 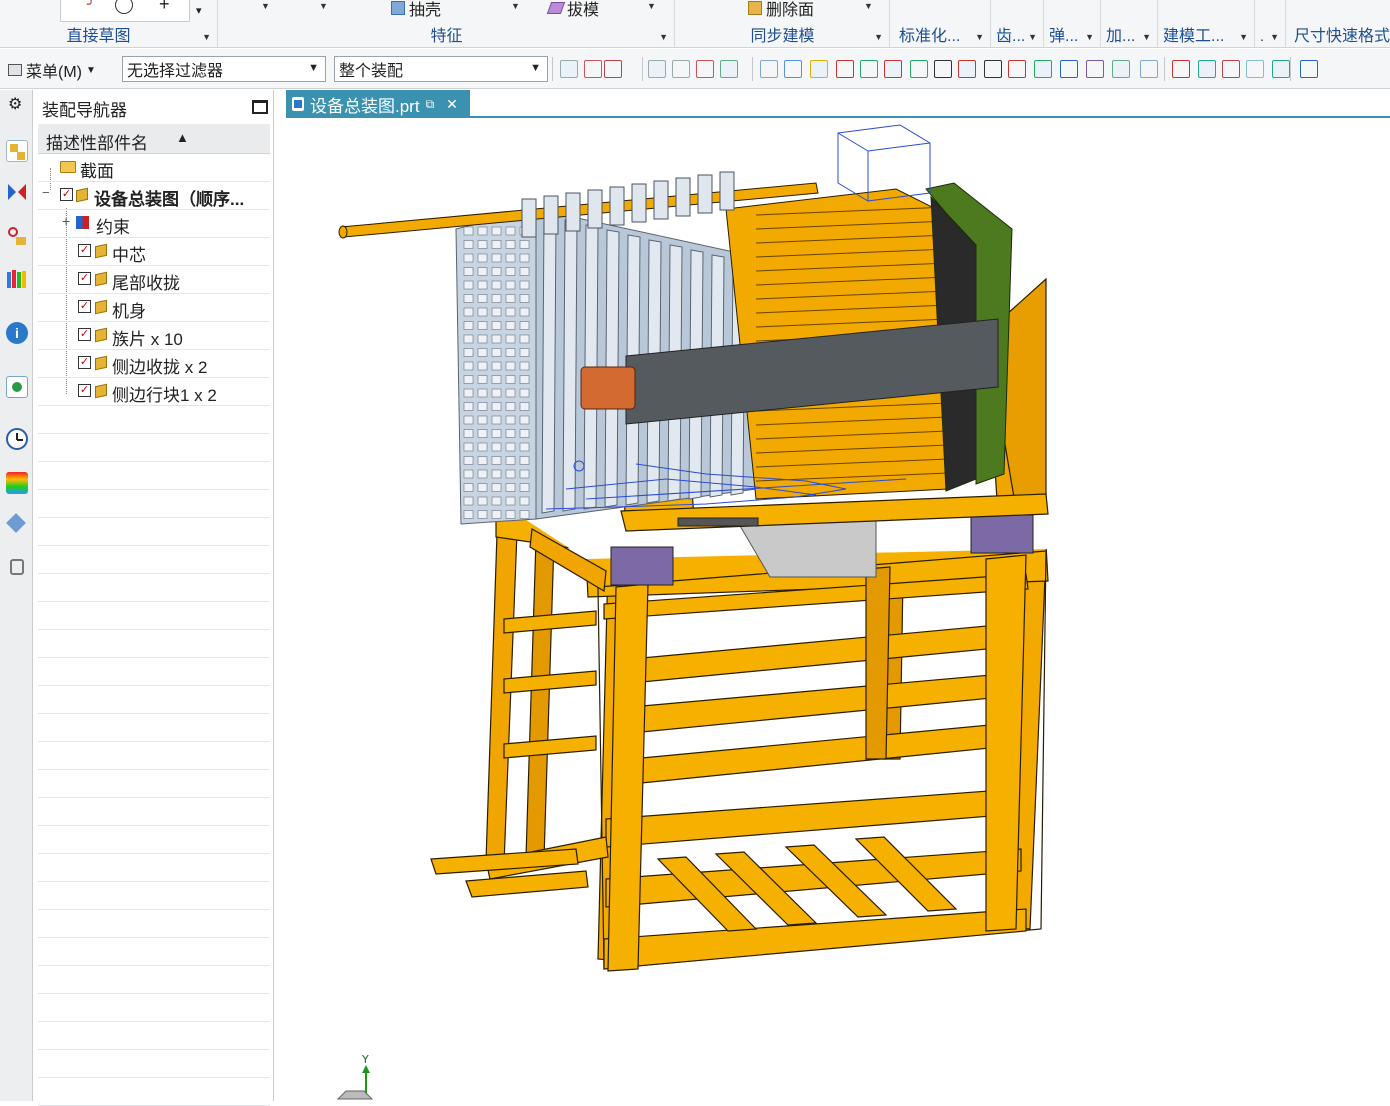 What do you see at coordinates (15, 104) in the screenshot?
I see `settings-gear-icon: ⚙` at bounding box center [15, 104].